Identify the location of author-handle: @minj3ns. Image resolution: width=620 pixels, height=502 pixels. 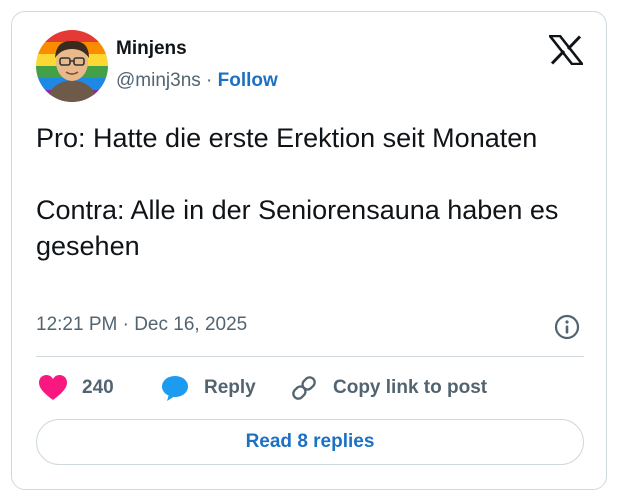
(158, 80).